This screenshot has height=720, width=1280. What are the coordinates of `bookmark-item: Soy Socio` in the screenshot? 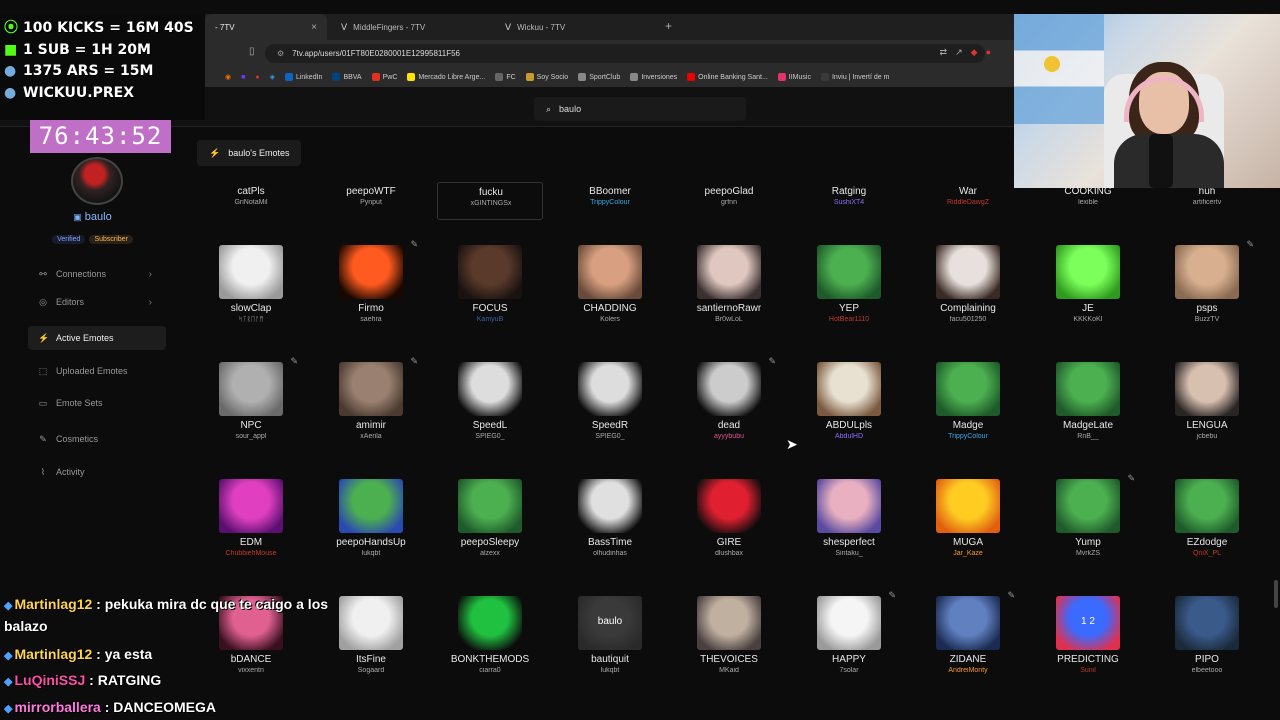 It's located at (546, 77).